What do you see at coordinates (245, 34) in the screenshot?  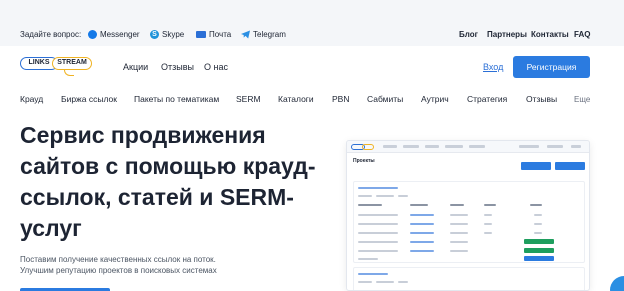 I see `telegram-icon` at bounding box center [245, 34].